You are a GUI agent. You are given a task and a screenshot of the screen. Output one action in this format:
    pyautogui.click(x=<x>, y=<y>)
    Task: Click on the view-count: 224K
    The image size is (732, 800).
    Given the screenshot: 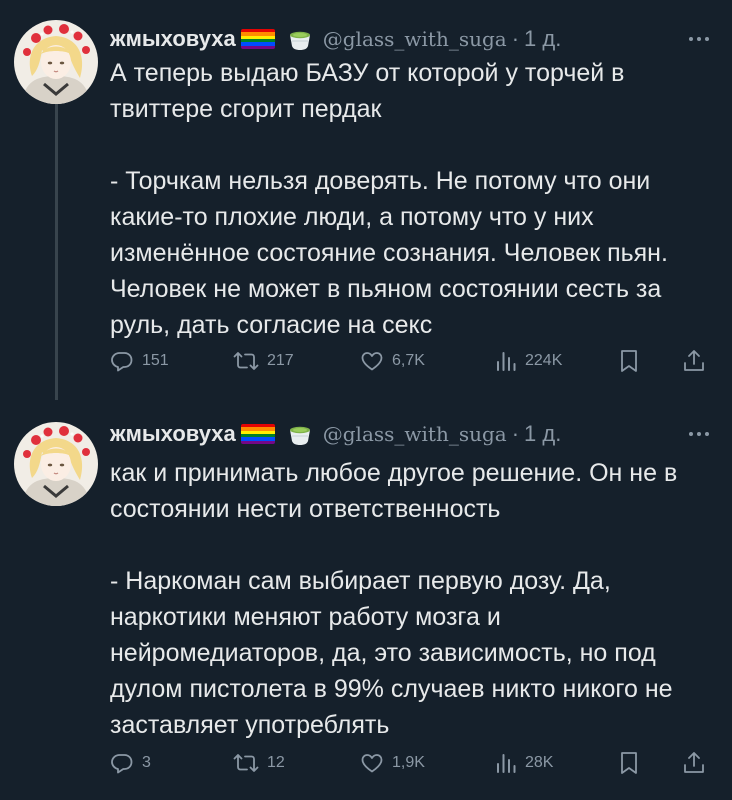 What is the action you would take?
    pyautogui.click(x=544, y=360)
    